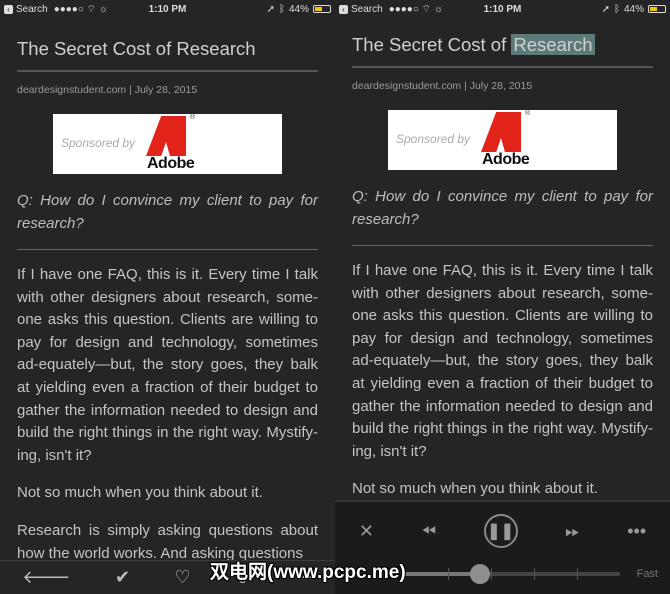 This screenshot has height=594, width=670. Describe the element at coordinates (647, 574) in the screenshot. I see `speed-label: Fast` at that location.